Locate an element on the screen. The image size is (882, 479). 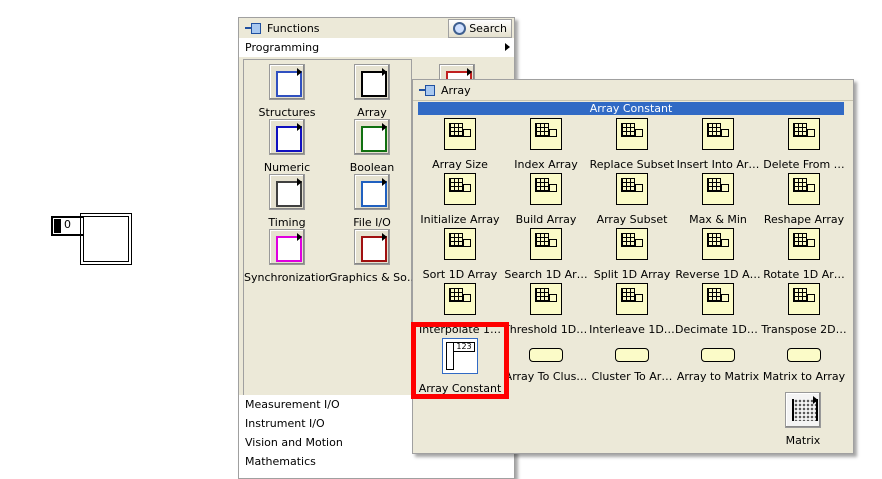
category-label: Synchronization is located at coordinates (287, 277).